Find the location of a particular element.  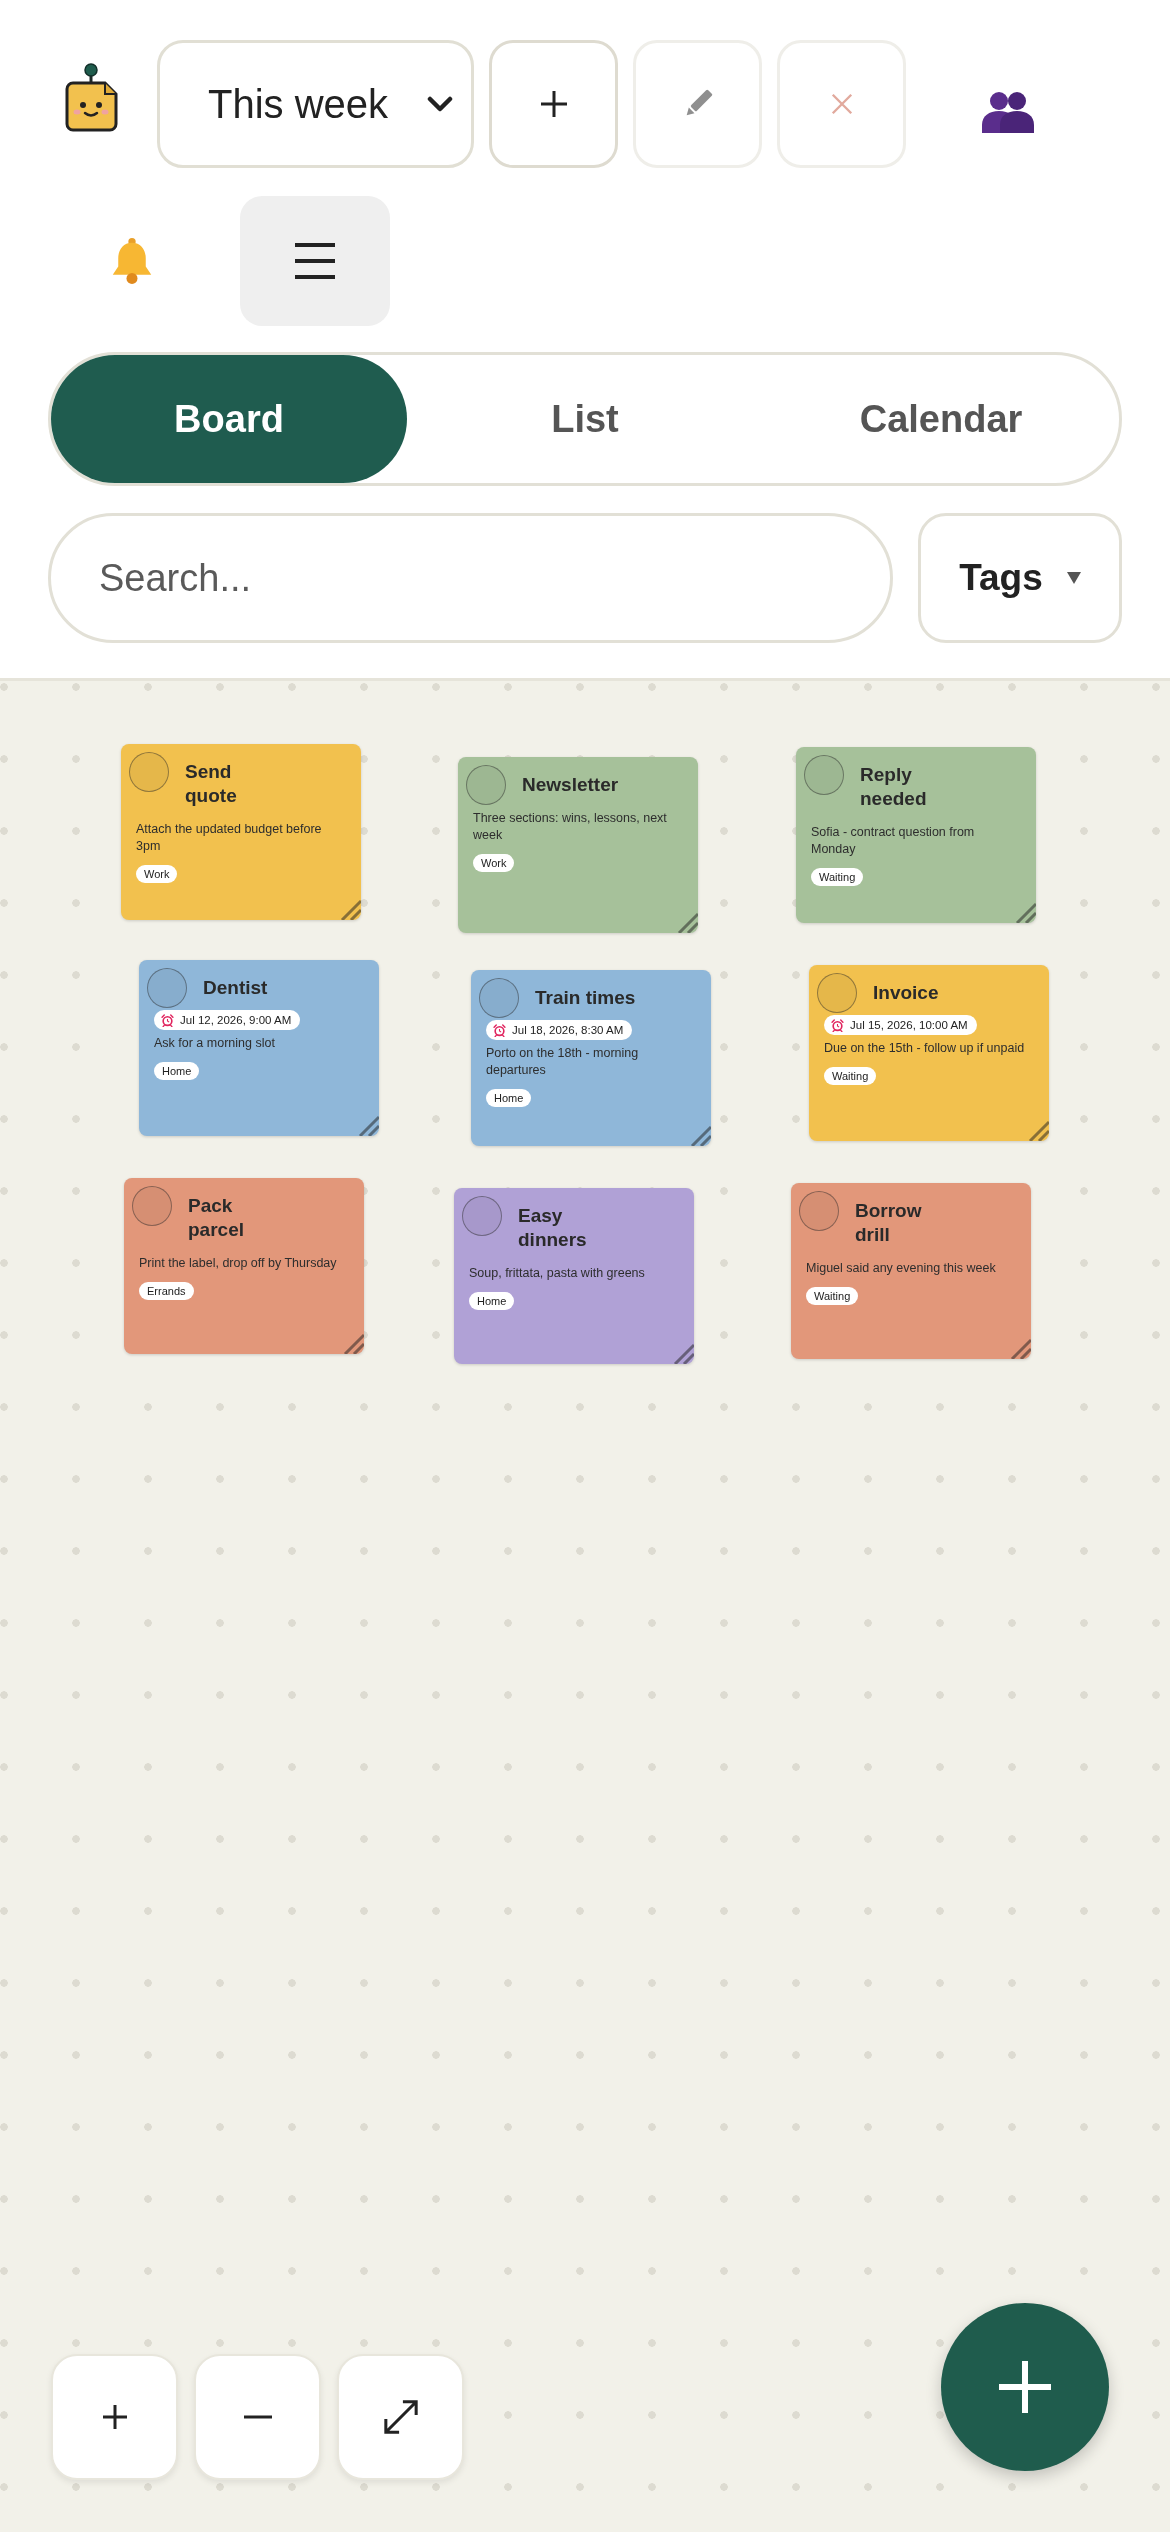

sticky-note: Dentist Jul 12, 2026, 9:00 AM Ask for a morning slot Home is located at coordinates (259, 1048).